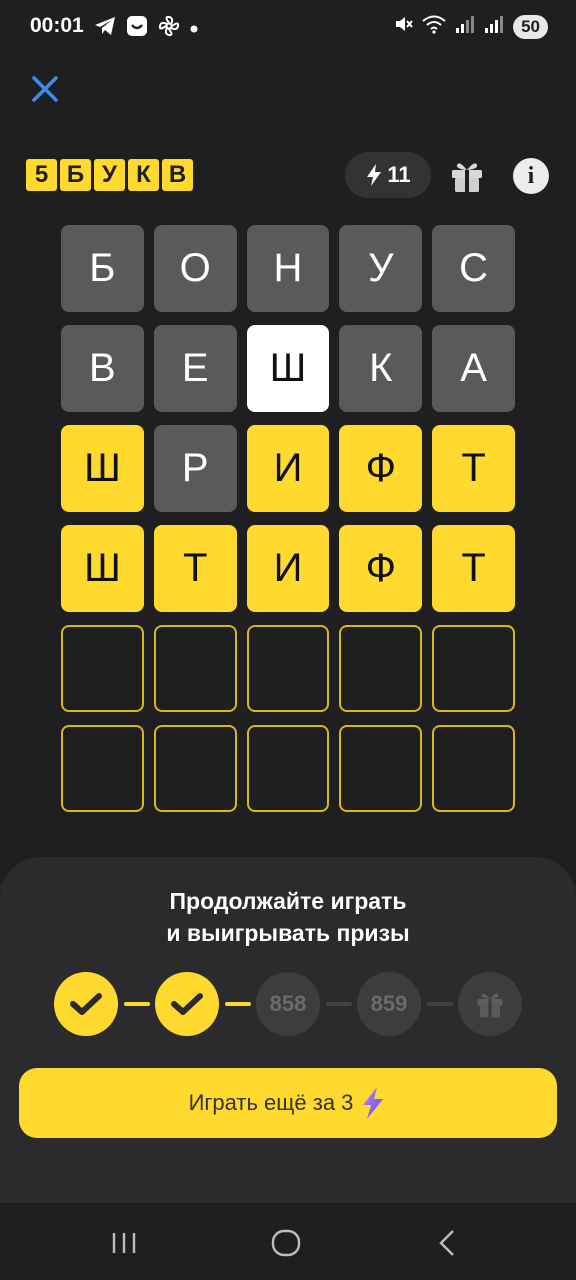 The width and height of the screenshot is (576, 1280). I want to click on dot-icon, so click(194, 29).